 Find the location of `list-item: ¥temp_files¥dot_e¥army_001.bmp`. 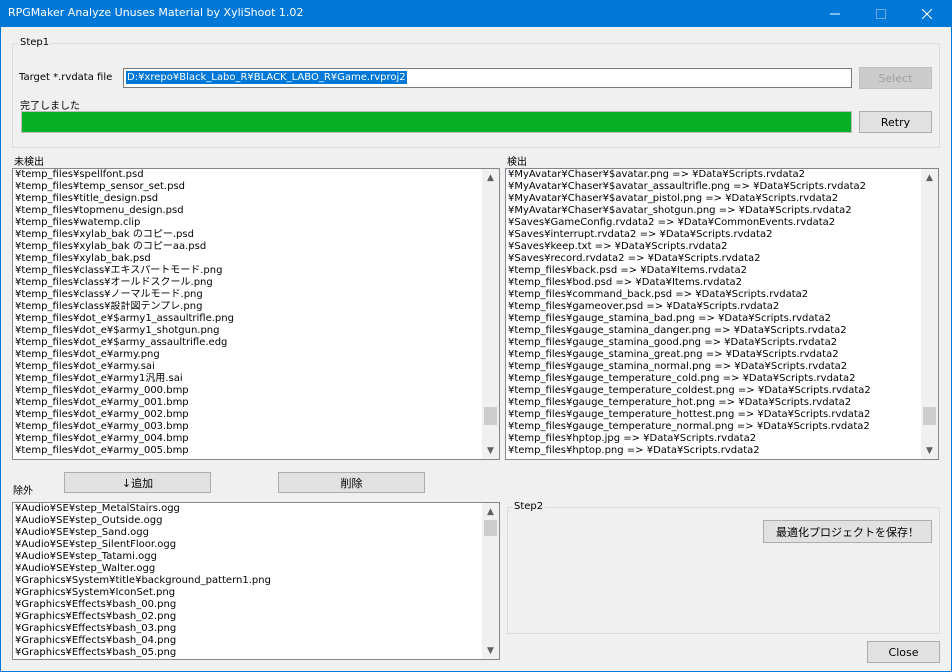

list-item: ¥temp_files¥dot_e¥army_001.bmp is located at coordinates (248, 403).